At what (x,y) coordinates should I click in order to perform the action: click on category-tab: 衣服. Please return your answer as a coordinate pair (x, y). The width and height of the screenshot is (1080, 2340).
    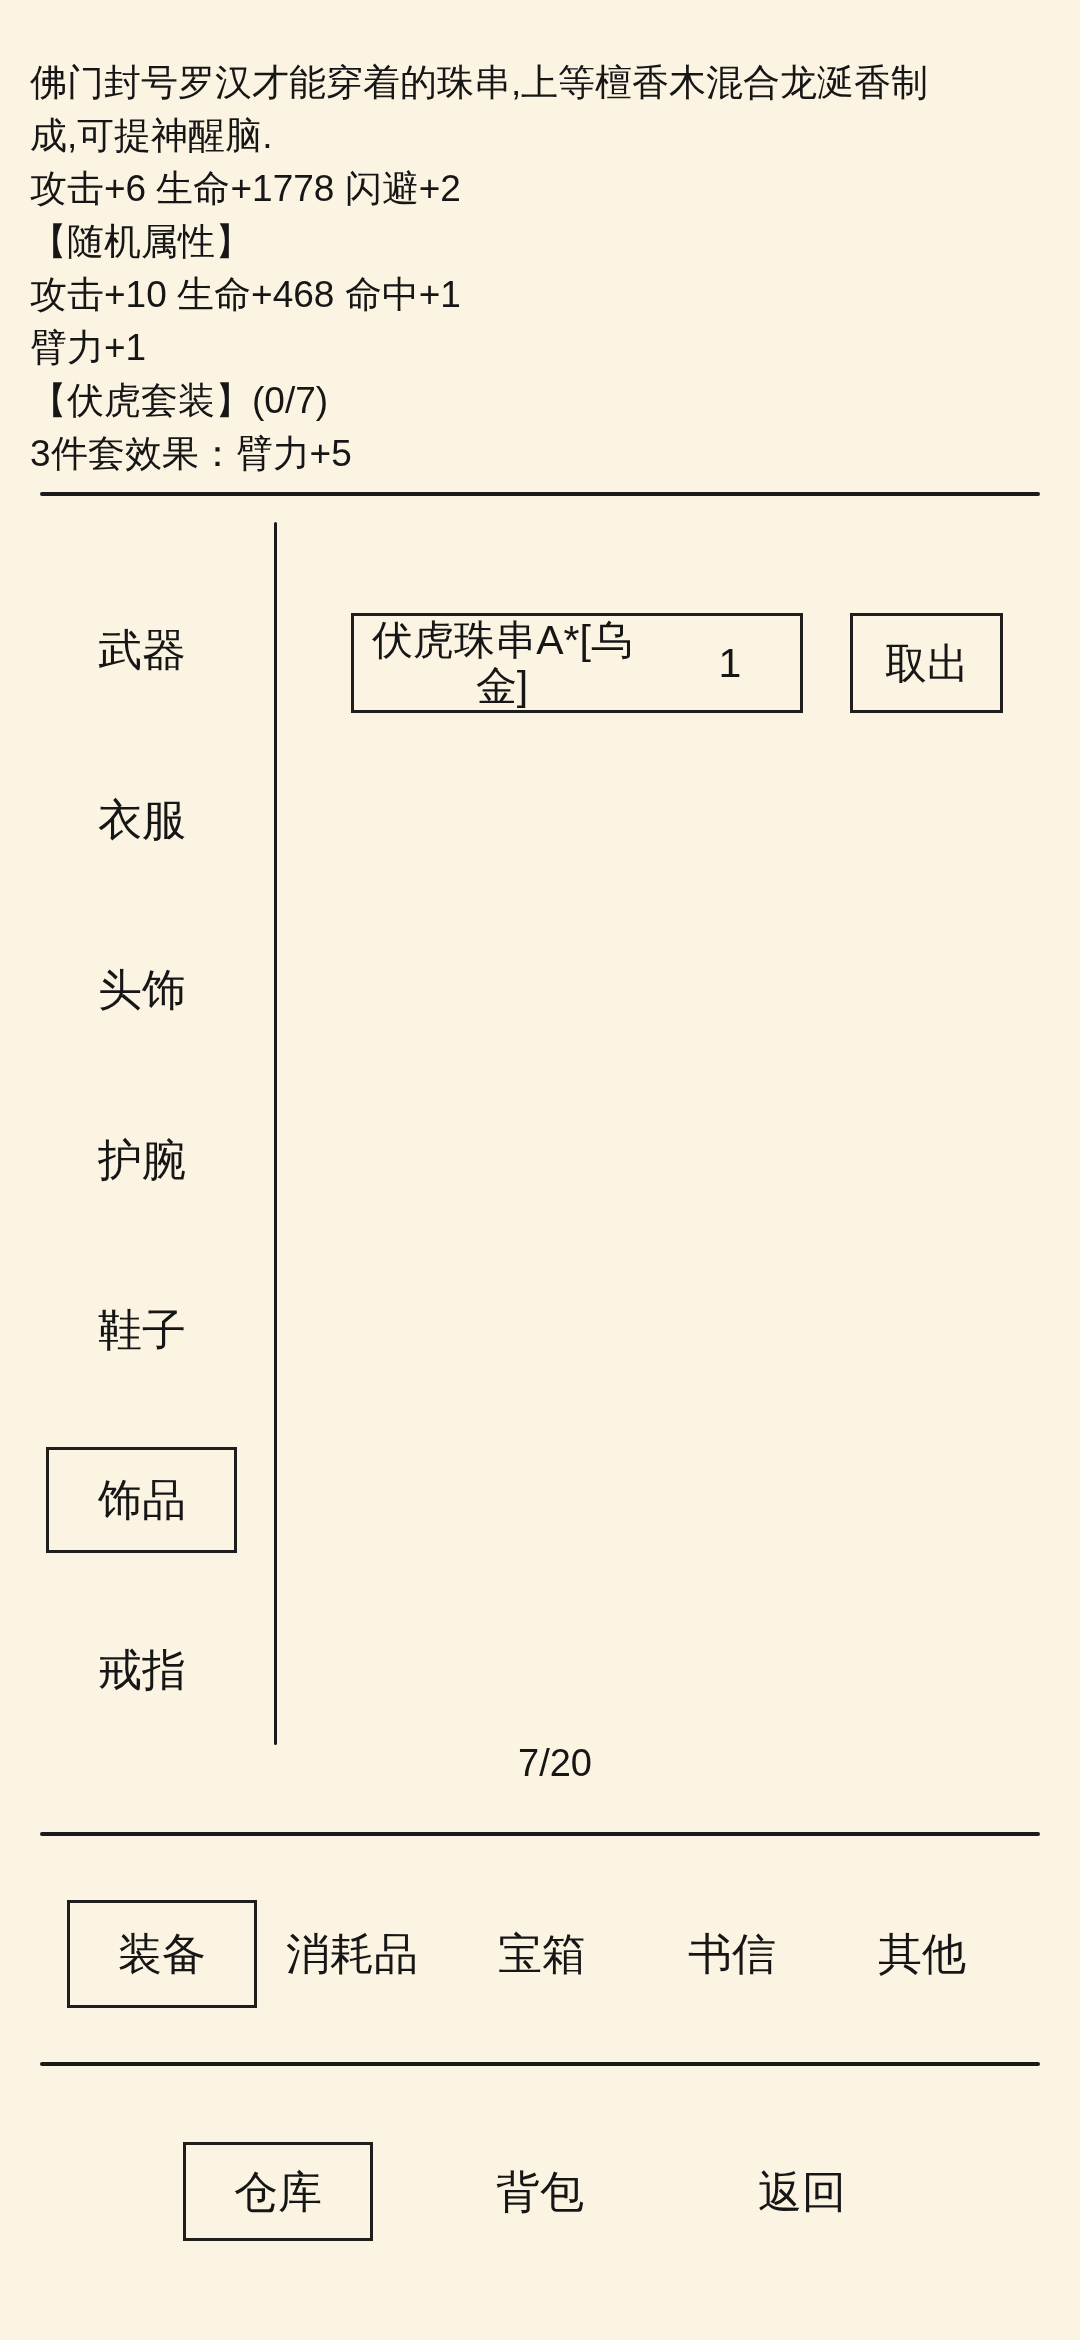
    Looking at the image, I should click on (141, 820).